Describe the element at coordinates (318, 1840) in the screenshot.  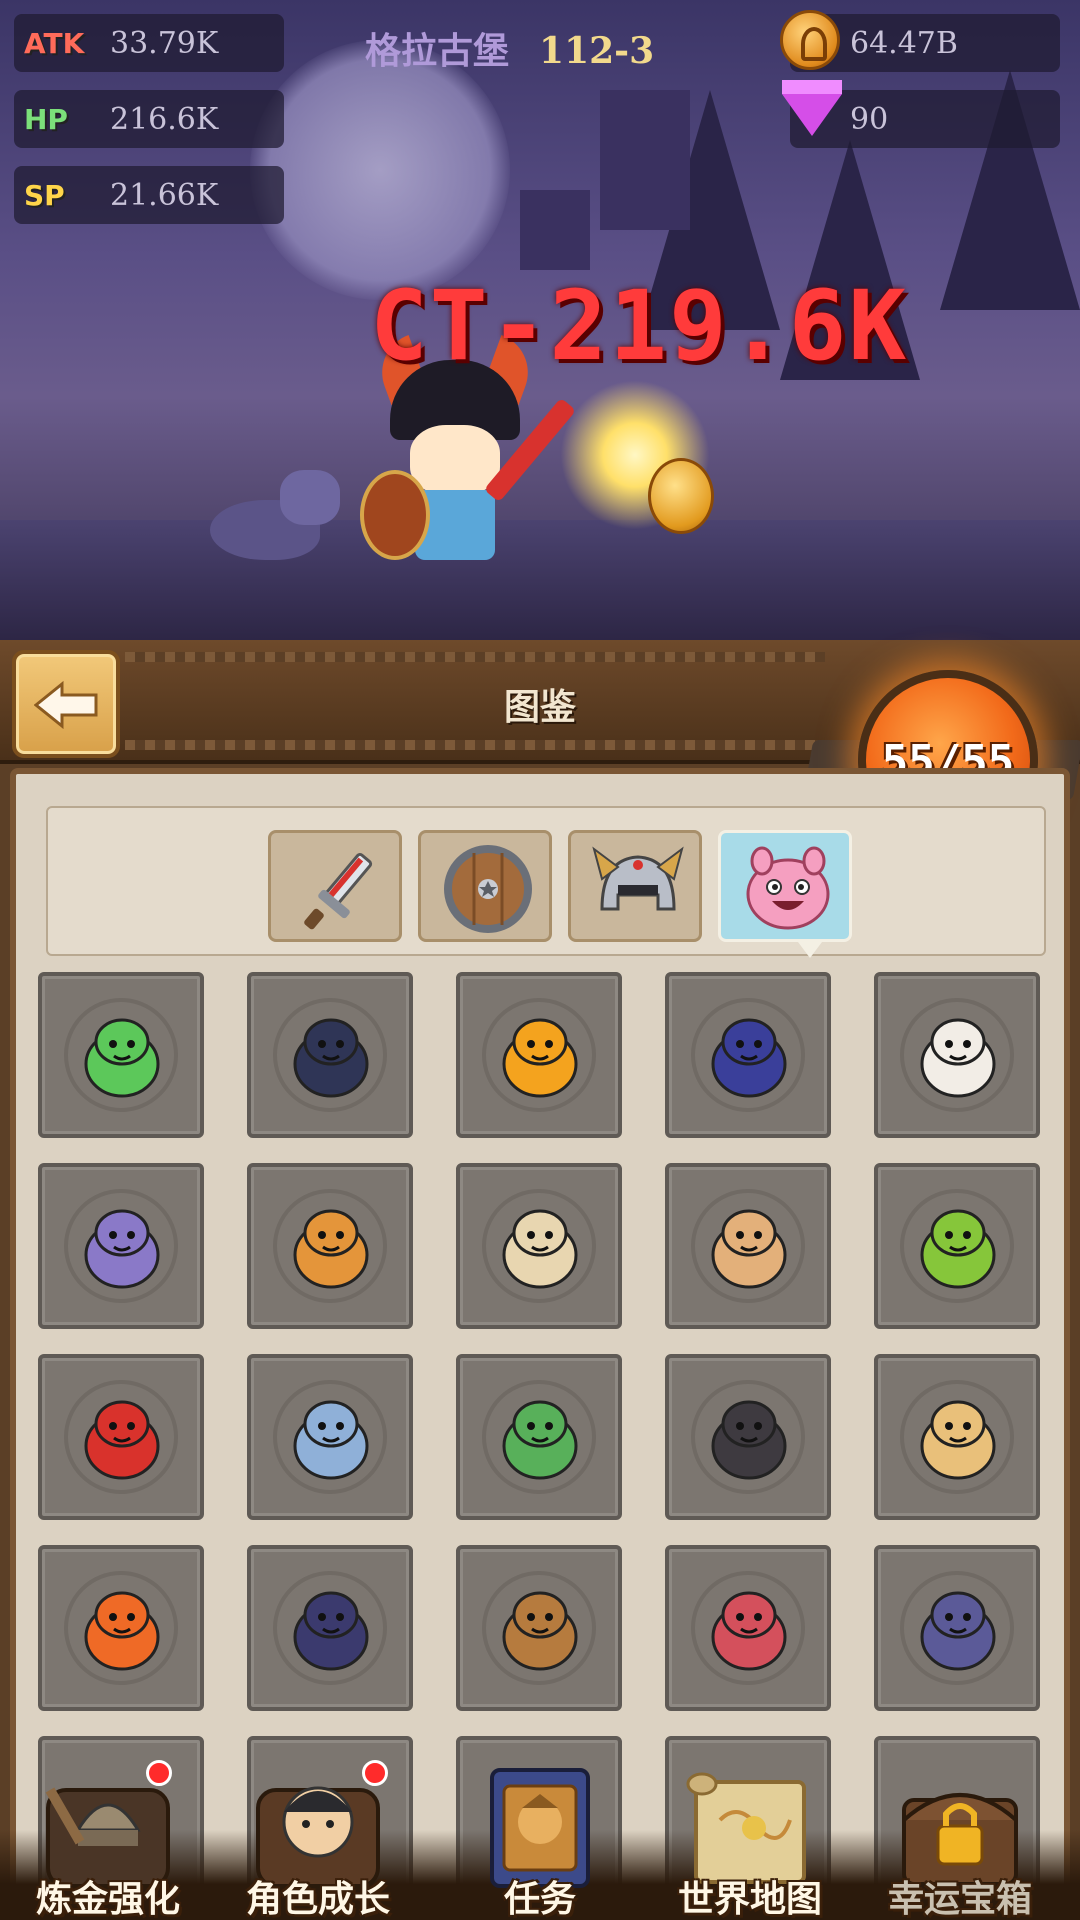
I see `nav-character-growth: 角色成长` at that location.